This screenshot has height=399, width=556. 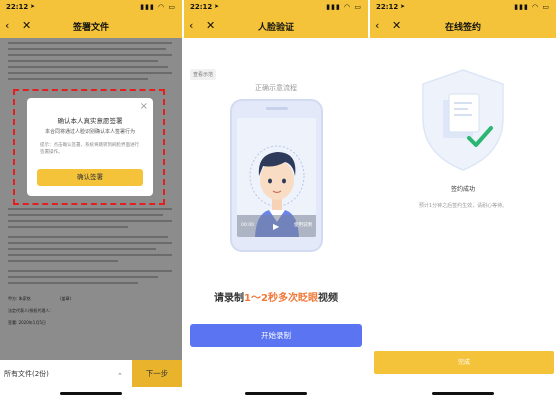 I want to click on top-bar: 22:12 ➤ ▮▮▮ ◠ ▭ ‹ ✕ 人脸验证, so click(x=276, y=19).